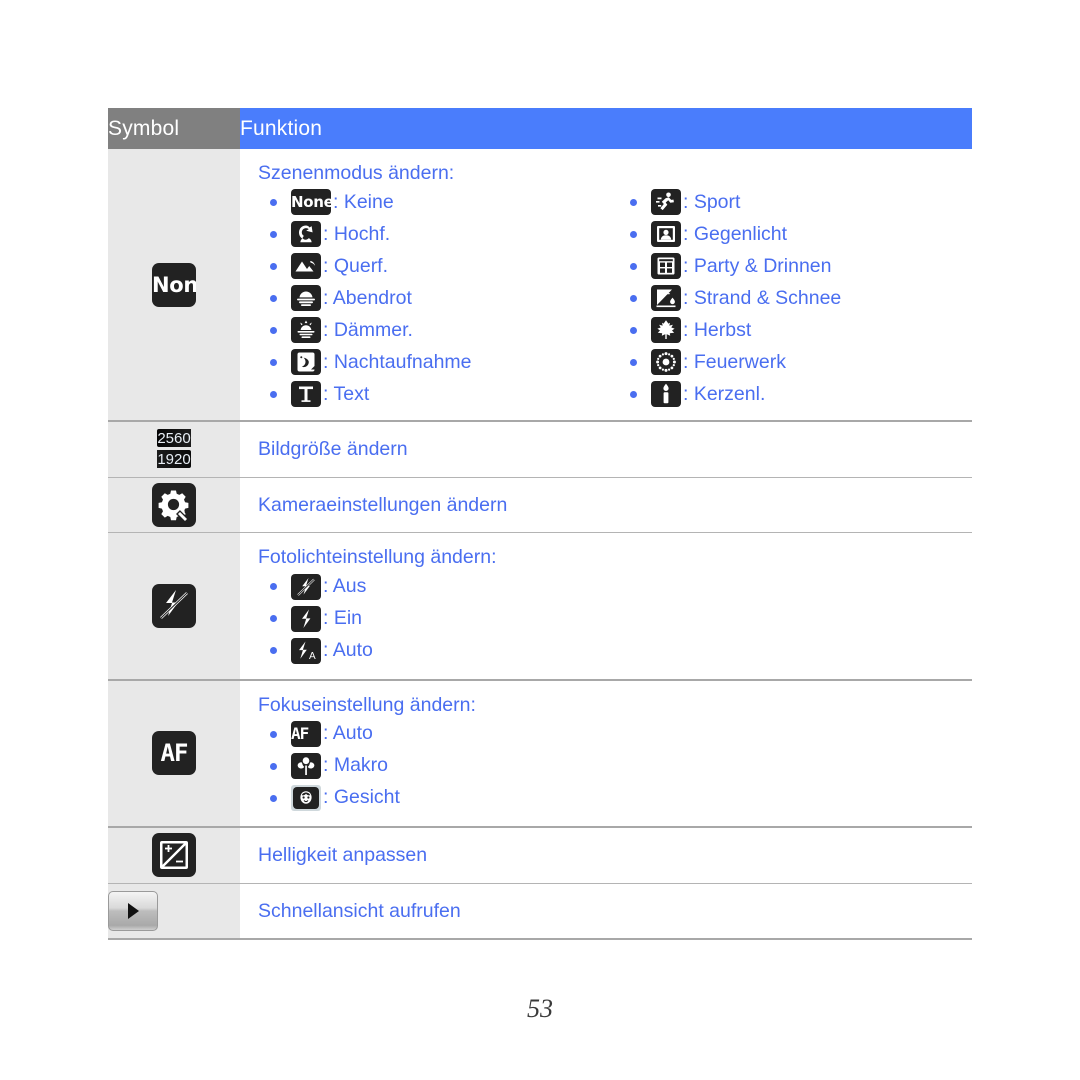 The height and width of the screenshot is (1080, 1080). I want to click on text-icon, so click(306, 394).